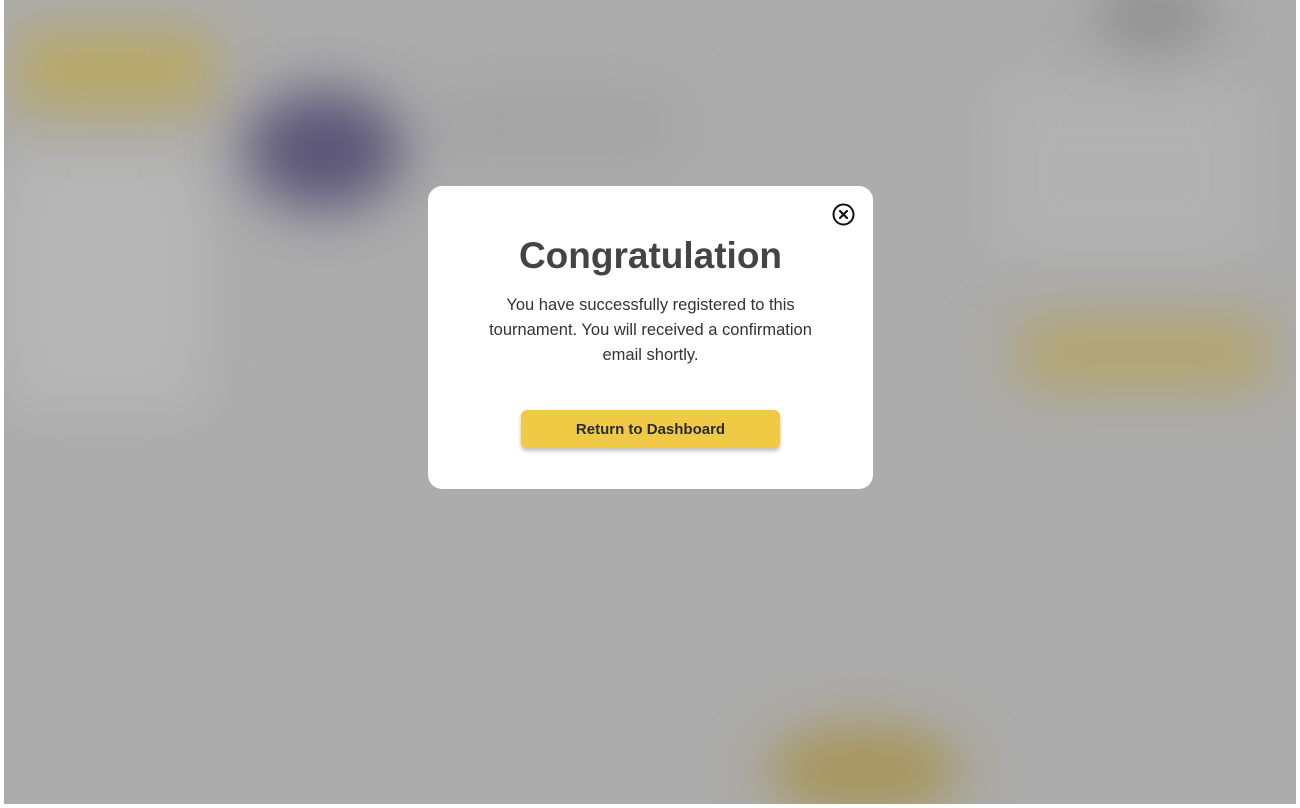 This screenshot has height=808, width=1300. Describe the element at coordinates (324, 150) in the screenshot. I see `blurred-tournament-image` at that location.